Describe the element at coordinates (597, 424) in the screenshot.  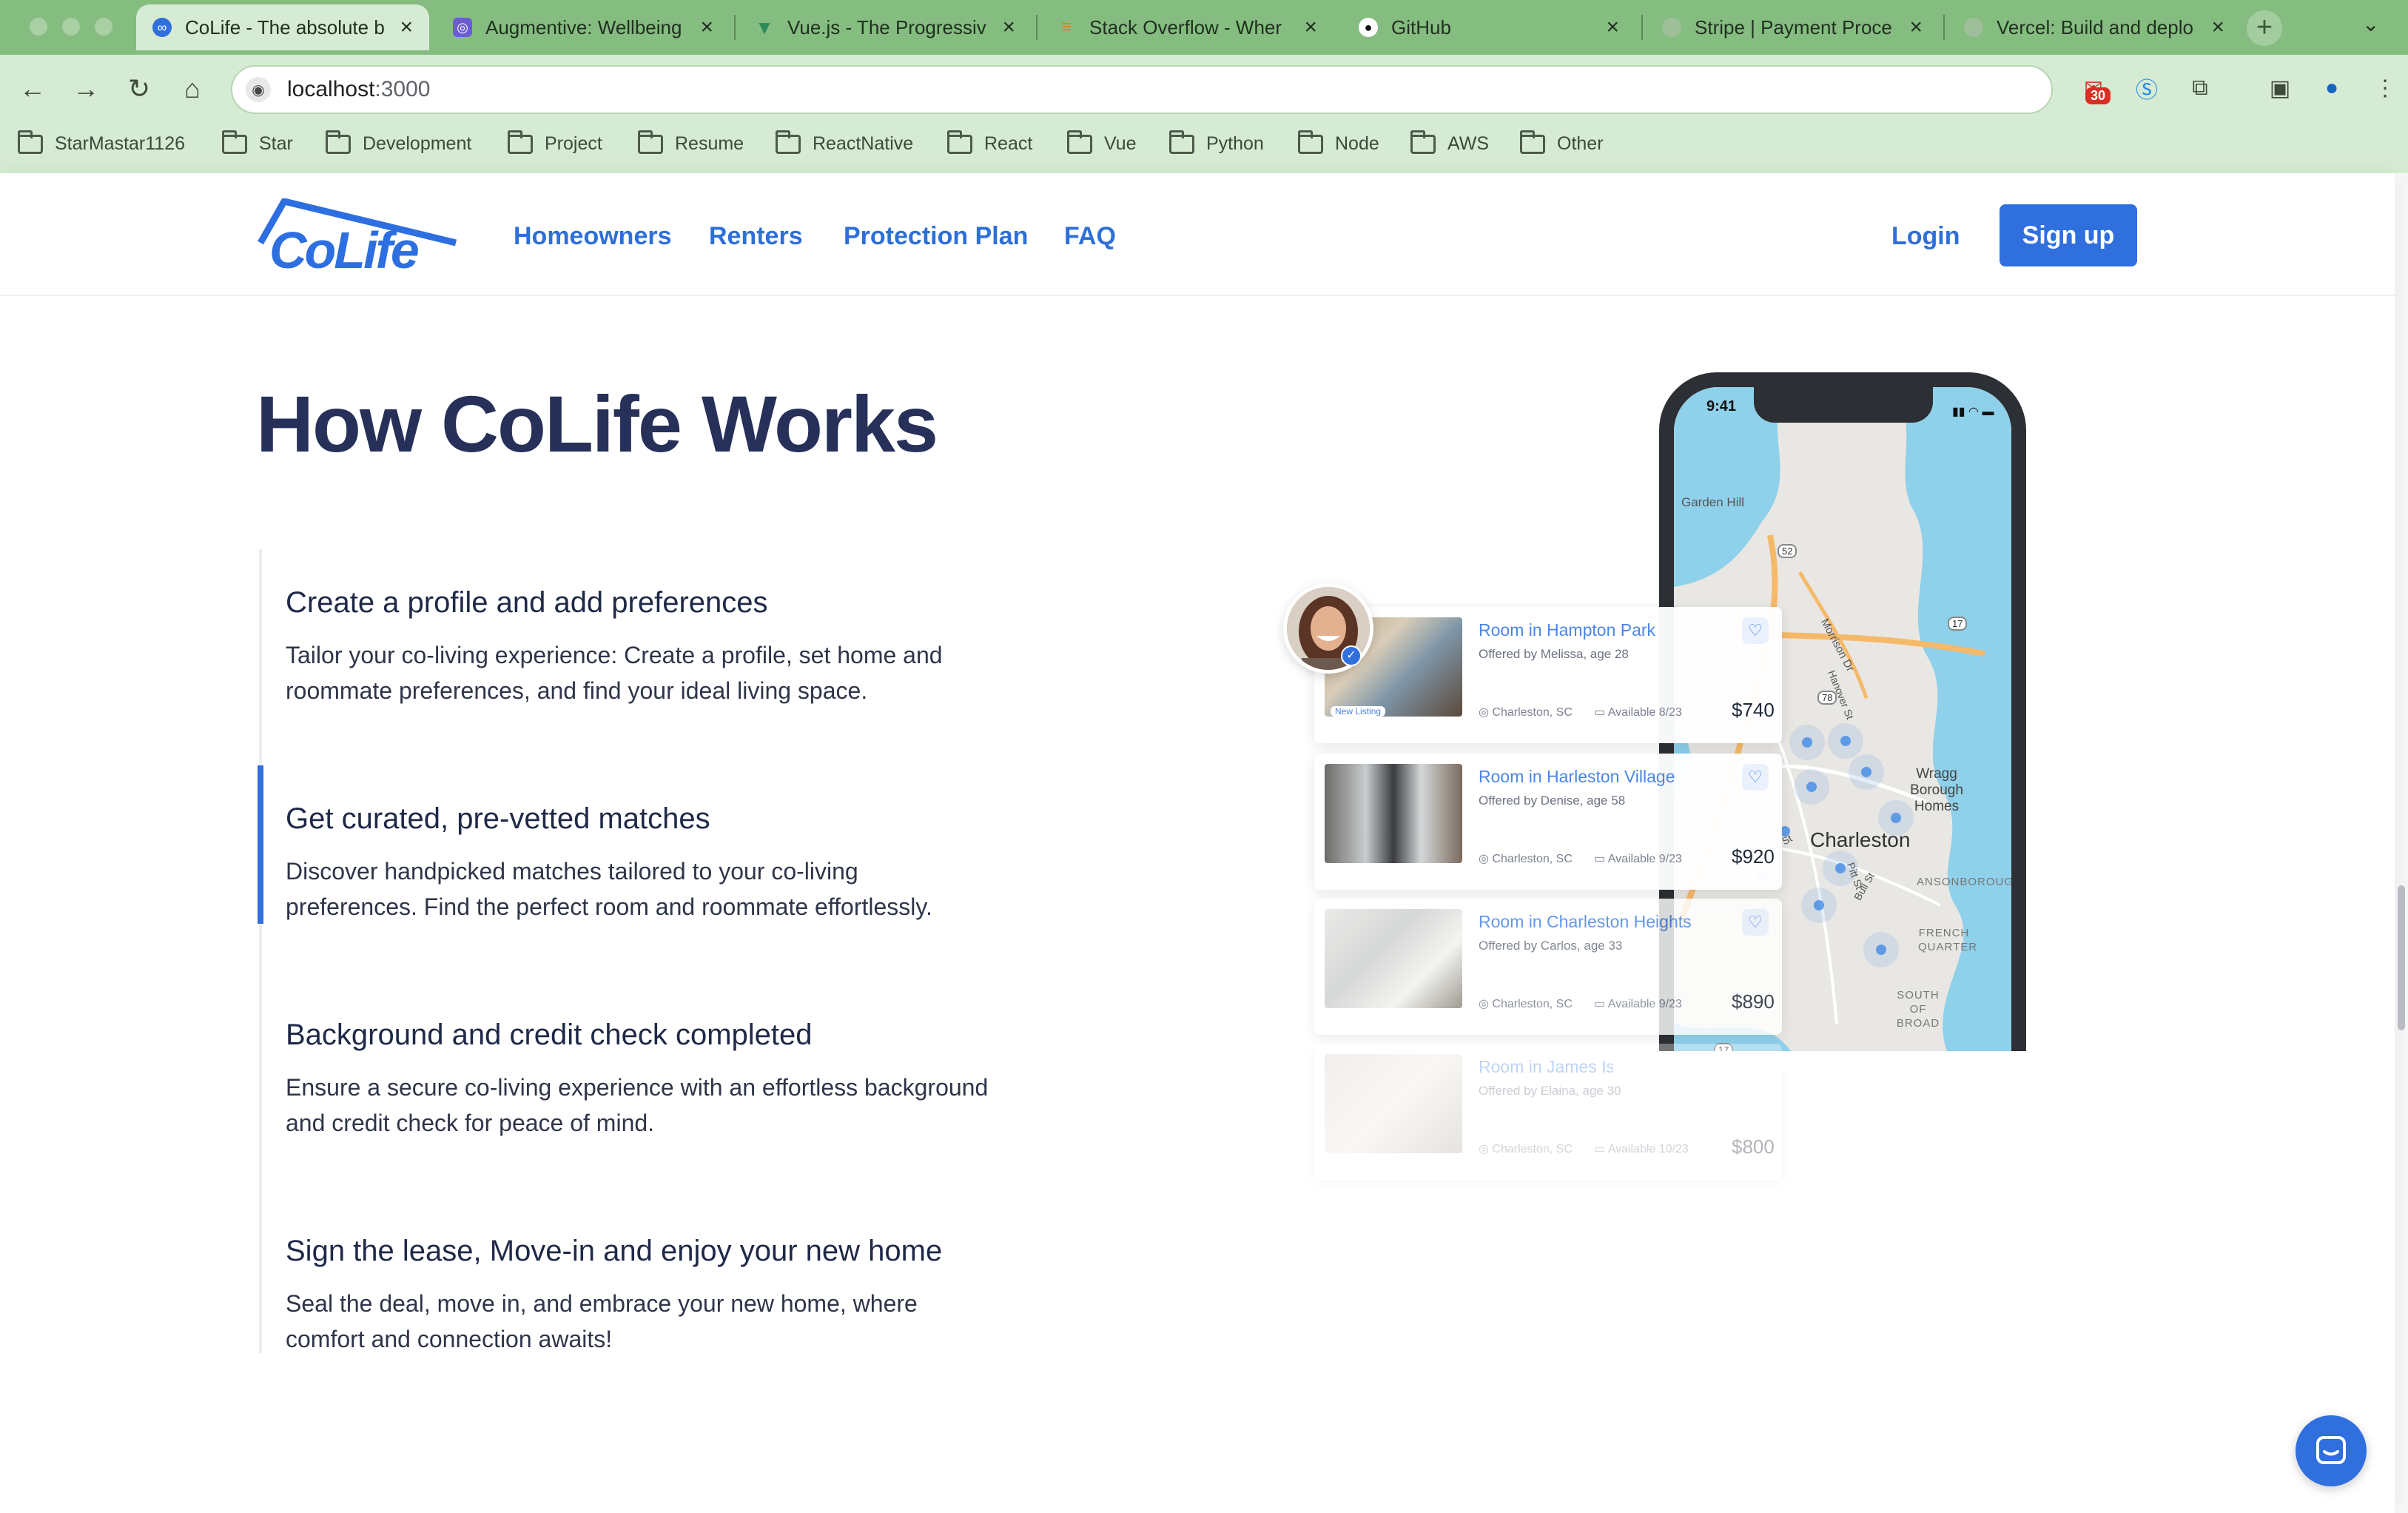
I see `section-title: How CoLife Works` at that location.